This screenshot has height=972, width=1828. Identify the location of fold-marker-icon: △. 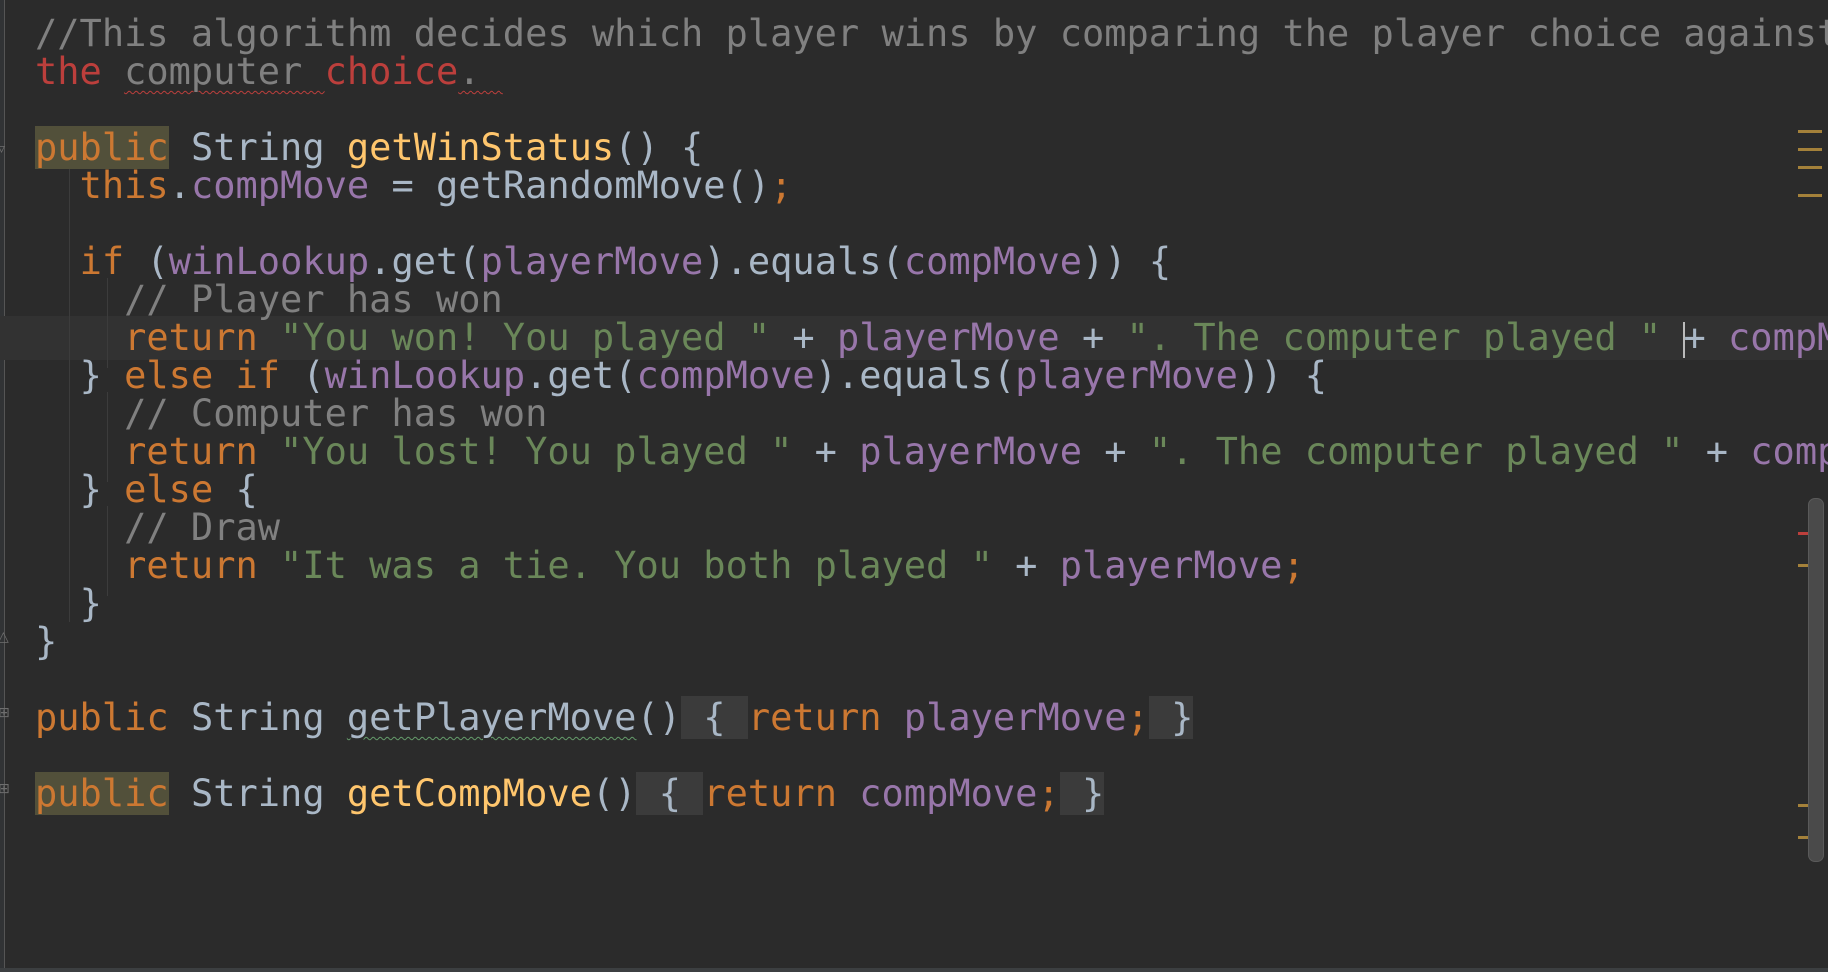
(6, 637).